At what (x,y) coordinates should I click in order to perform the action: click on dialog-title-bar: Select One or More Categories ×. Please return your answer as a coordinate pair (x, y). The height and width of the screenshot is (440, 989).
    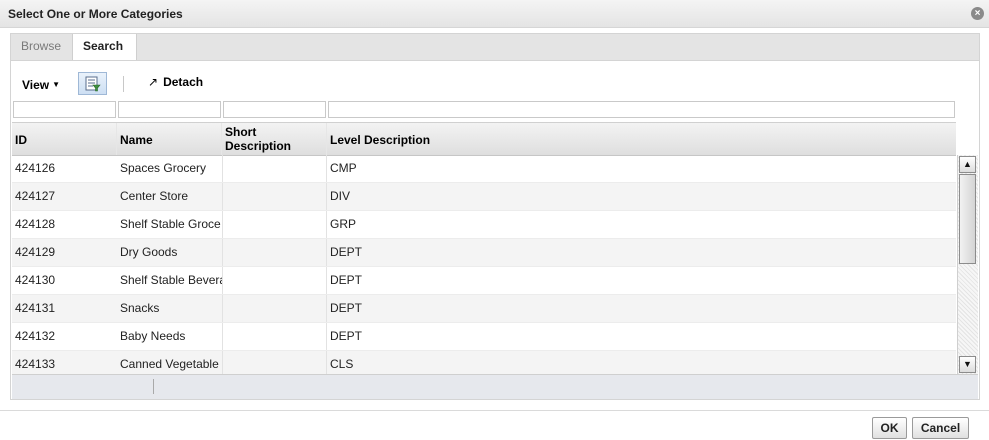
    Looking at the image, I should click on (494, 14).